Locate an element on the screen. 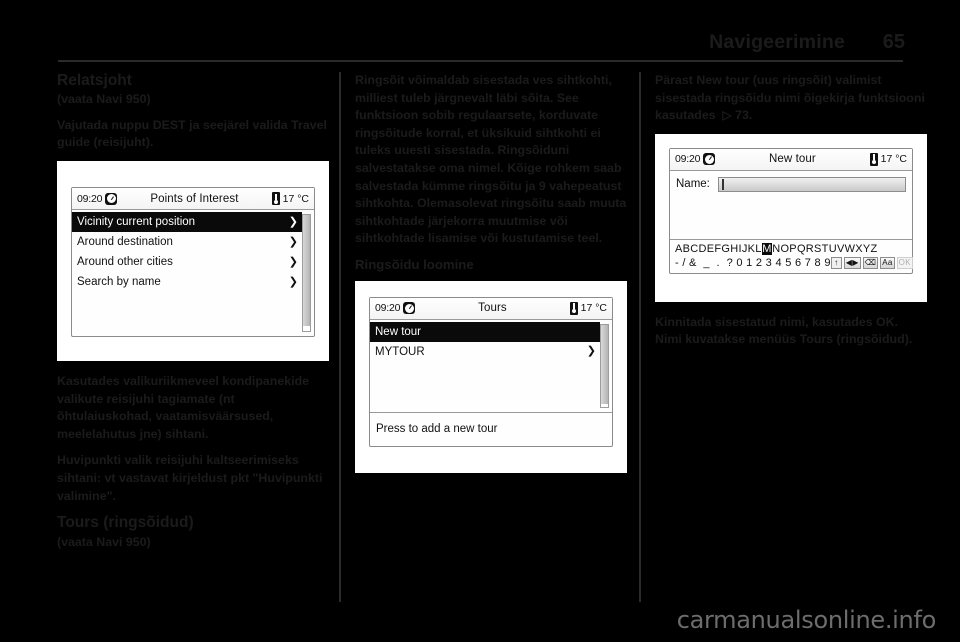  case-toggle-button: Aa is located at coordinates (887, 262).